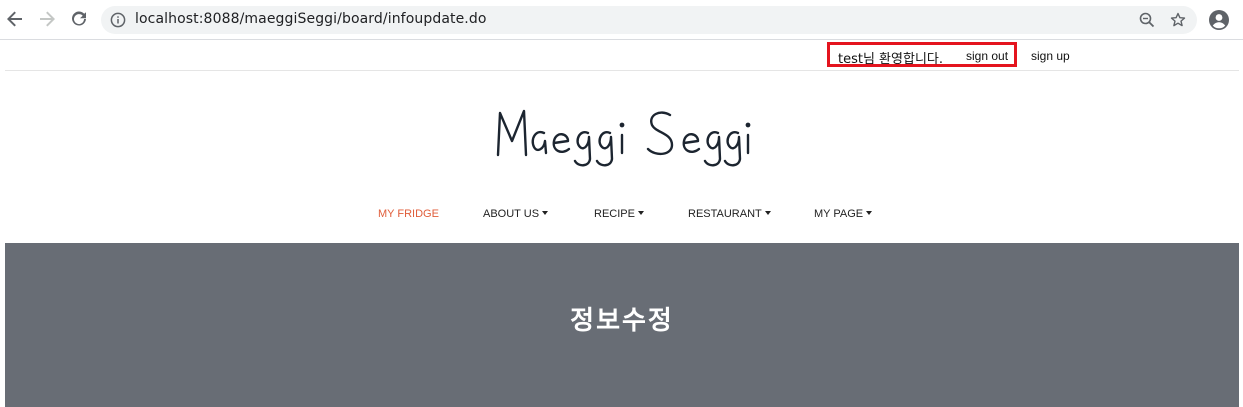  I want to click on zoom-button, so click(1147, 20).